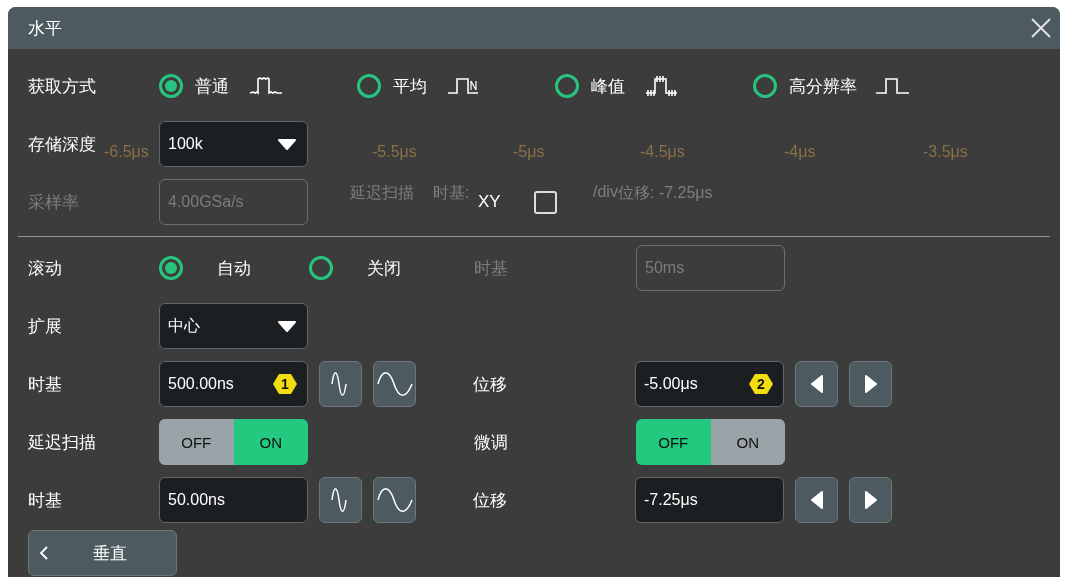 The height and width of the screenshot is (577, 1066). What do you see at coordinates (45, 326) in the screenshot?
I see `field-label: 扩展` at bounding box center [45, 326].